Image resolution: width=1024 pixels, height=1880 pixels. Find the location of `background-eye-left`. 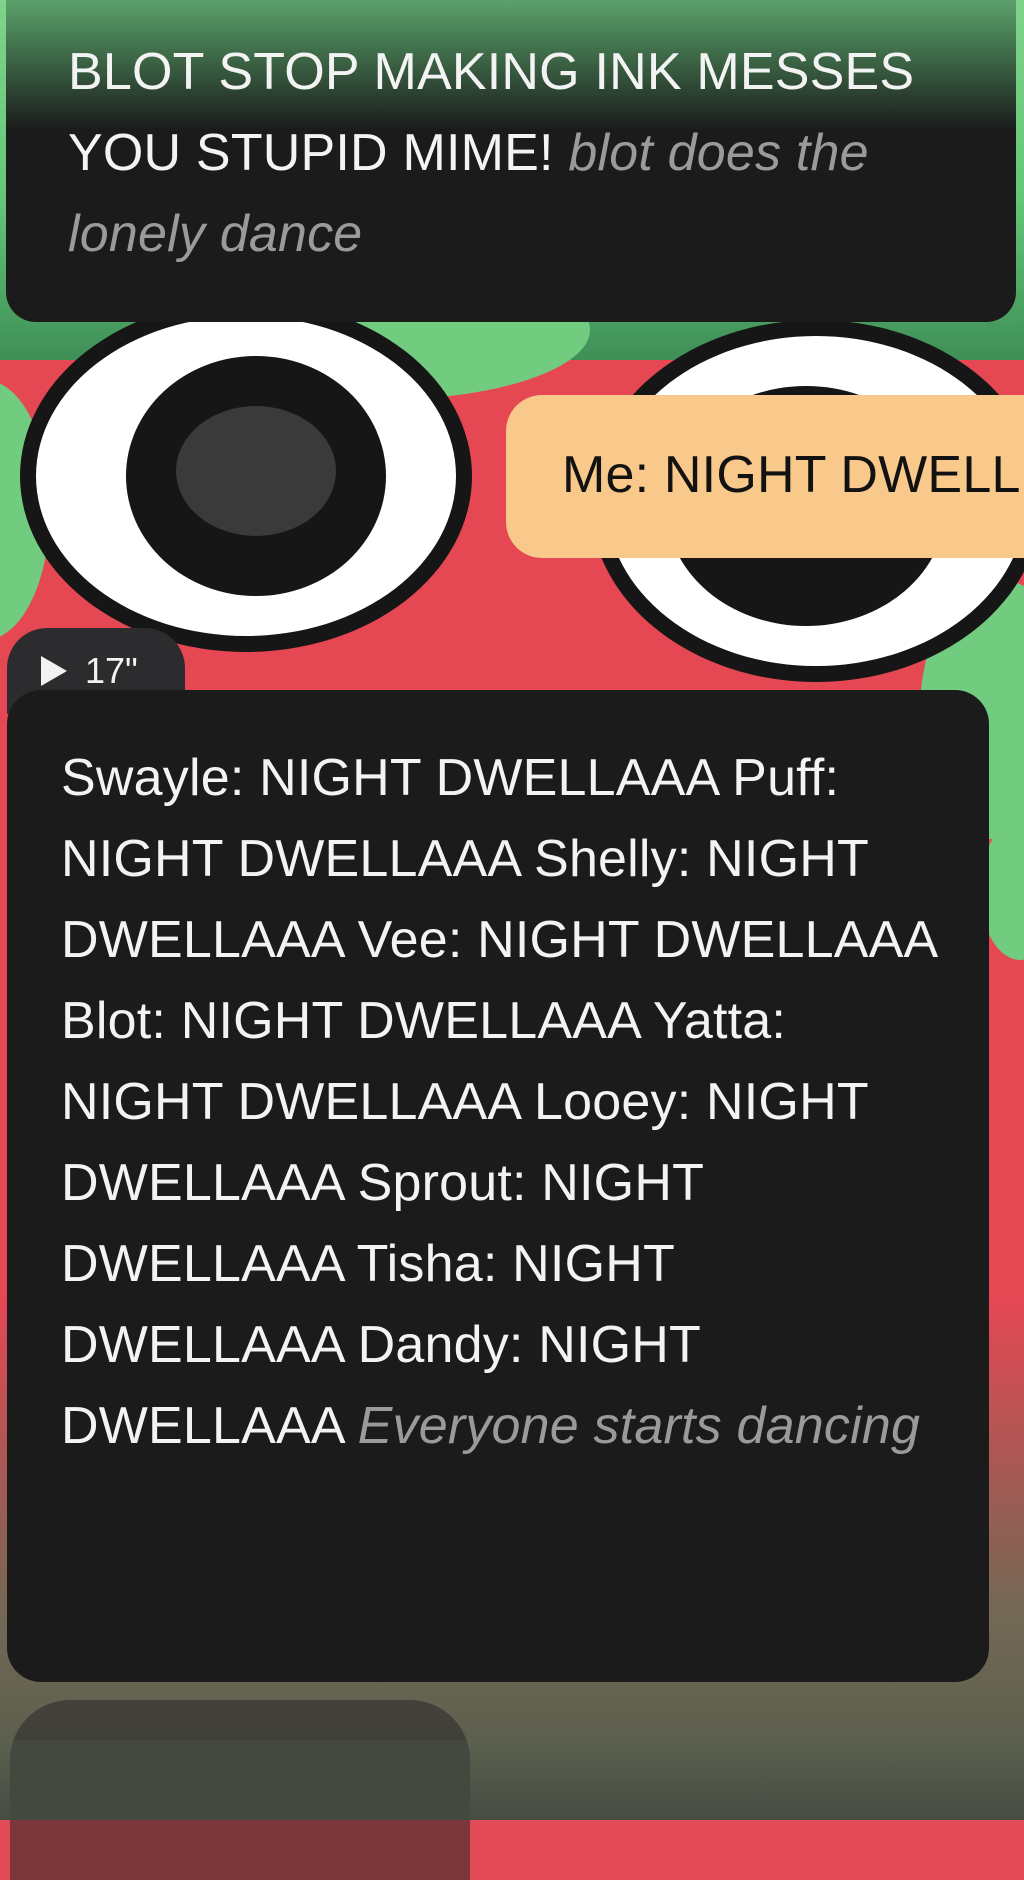

background-eye-left is located at coordinates (246, 476).